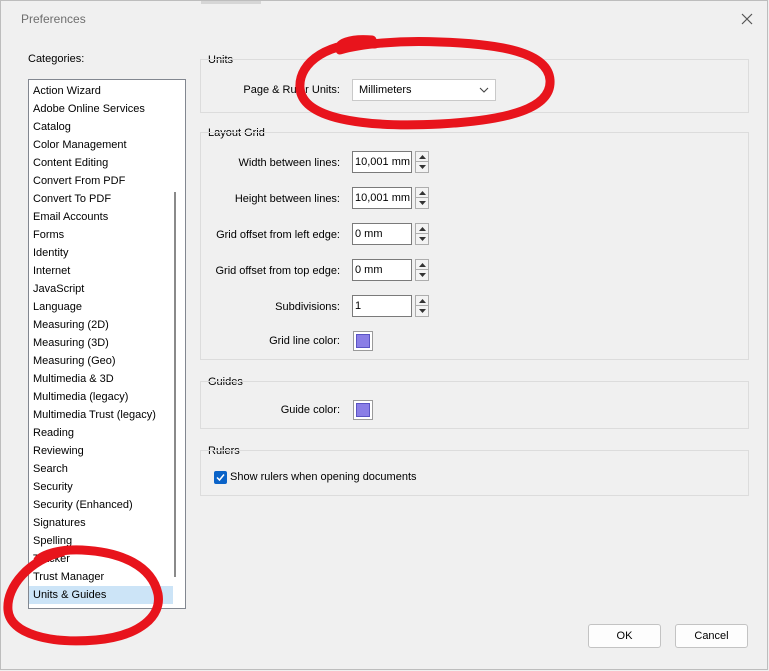  What do you see at coordinates (291, 90) in the screenshot?
I see `page-ruler-units-label: Page & Ruler Units:` at bounding box center [291, 90].